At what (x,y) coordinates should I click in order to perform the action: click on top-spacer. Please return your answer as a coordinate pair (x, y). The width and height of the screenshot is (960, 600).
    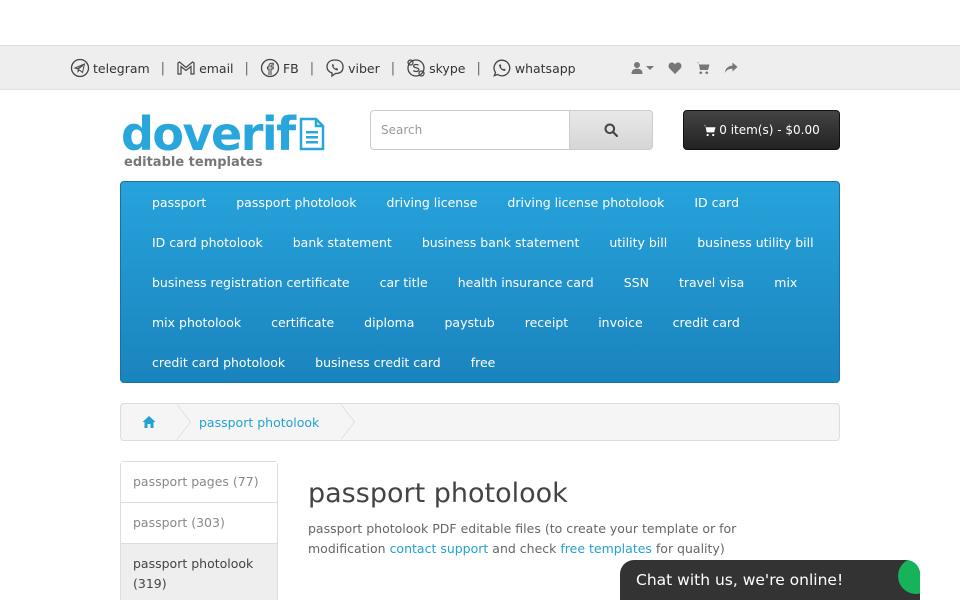
    Looking at the image, I should click on (480, 22).